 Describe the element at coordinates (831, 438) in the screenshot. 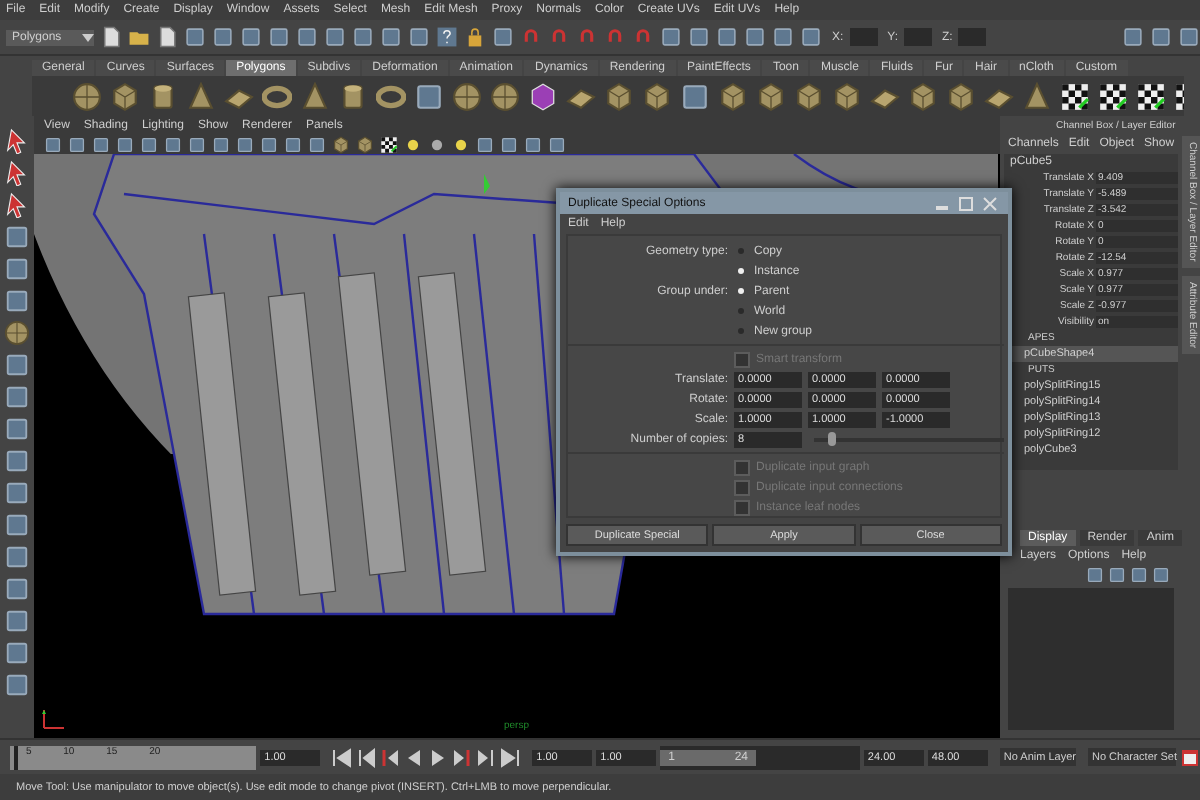

I see `slider-thumb` at that location.